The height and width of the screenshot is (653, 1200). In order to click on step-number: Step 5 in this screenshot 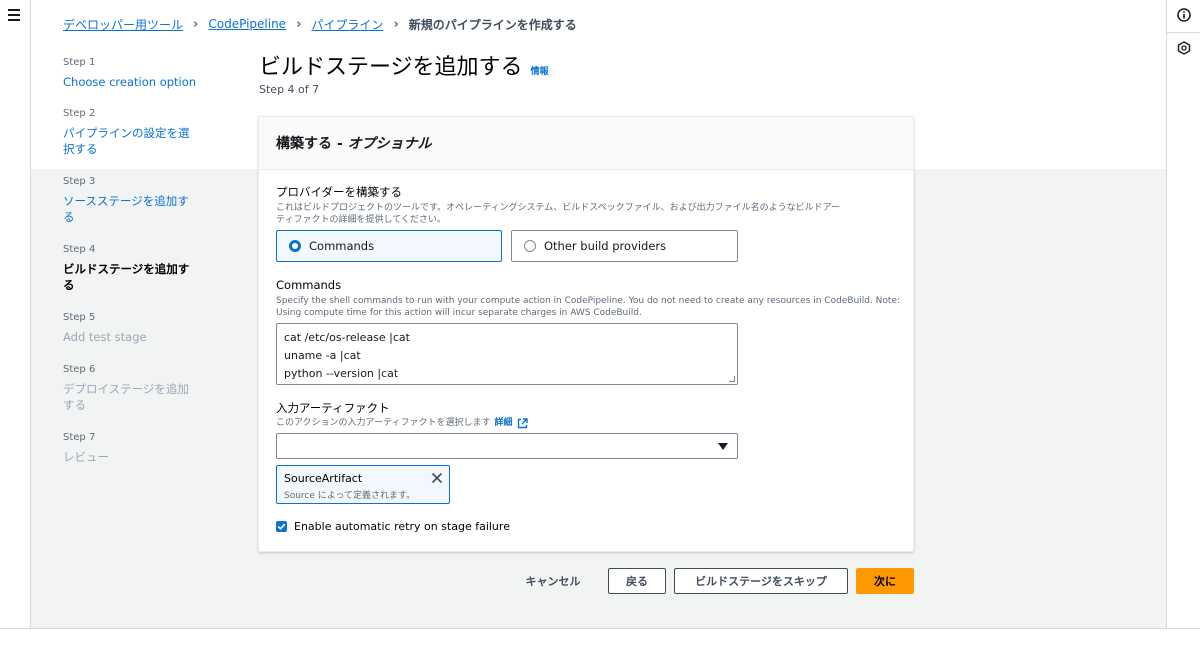, I will do `click(79, 317)`.